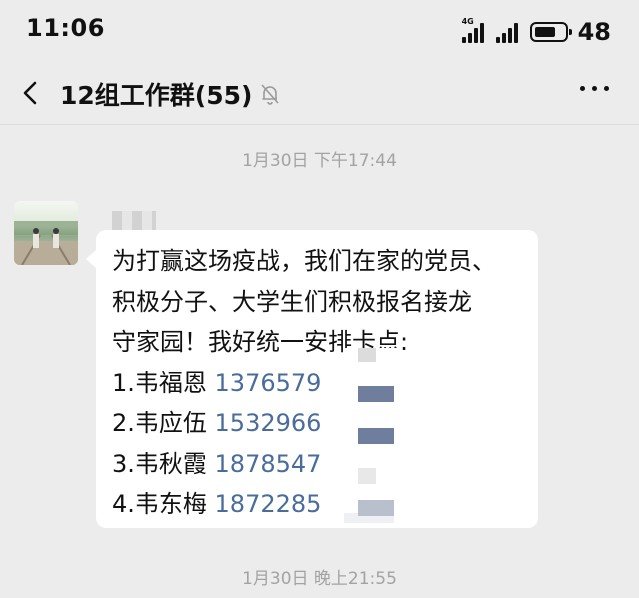  I want to click on message-timestamp: 1月30日 下午17:44, so click(319, 161).